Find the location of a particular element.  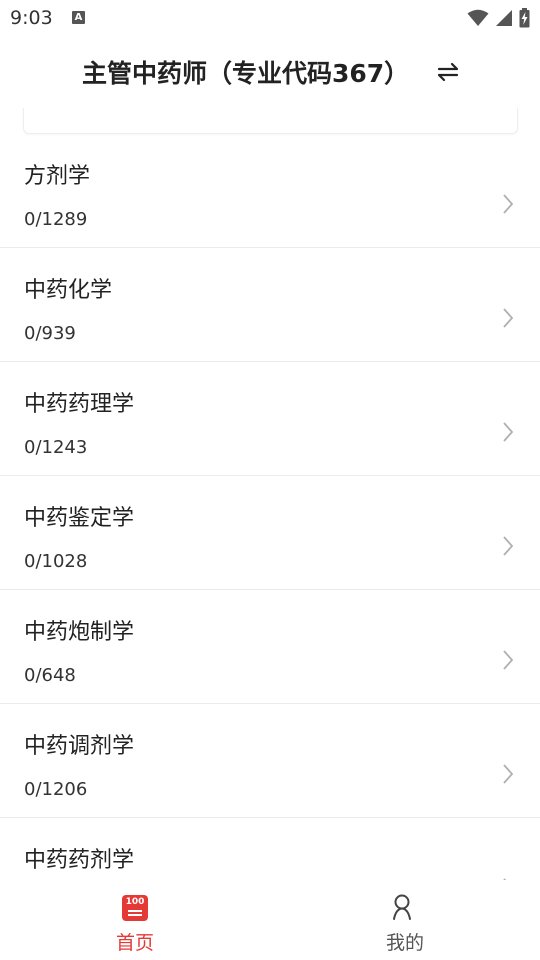

wifi-icon is located at coordinates (478, 17).